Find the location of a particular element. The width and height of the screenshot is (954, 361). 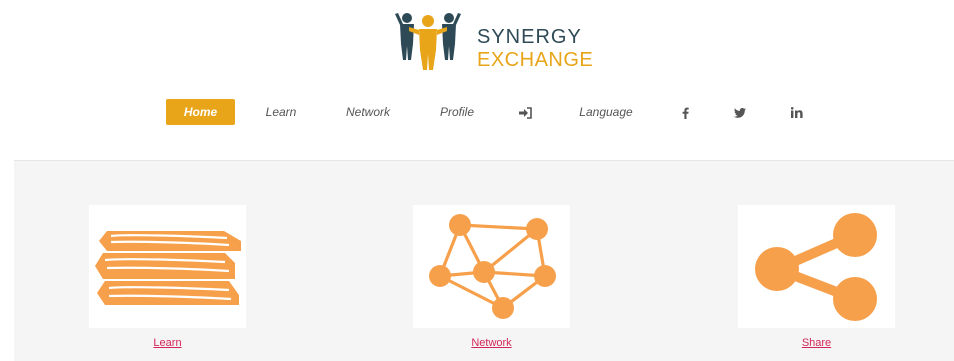

twitter-icon is located at coordinates (740, 112).